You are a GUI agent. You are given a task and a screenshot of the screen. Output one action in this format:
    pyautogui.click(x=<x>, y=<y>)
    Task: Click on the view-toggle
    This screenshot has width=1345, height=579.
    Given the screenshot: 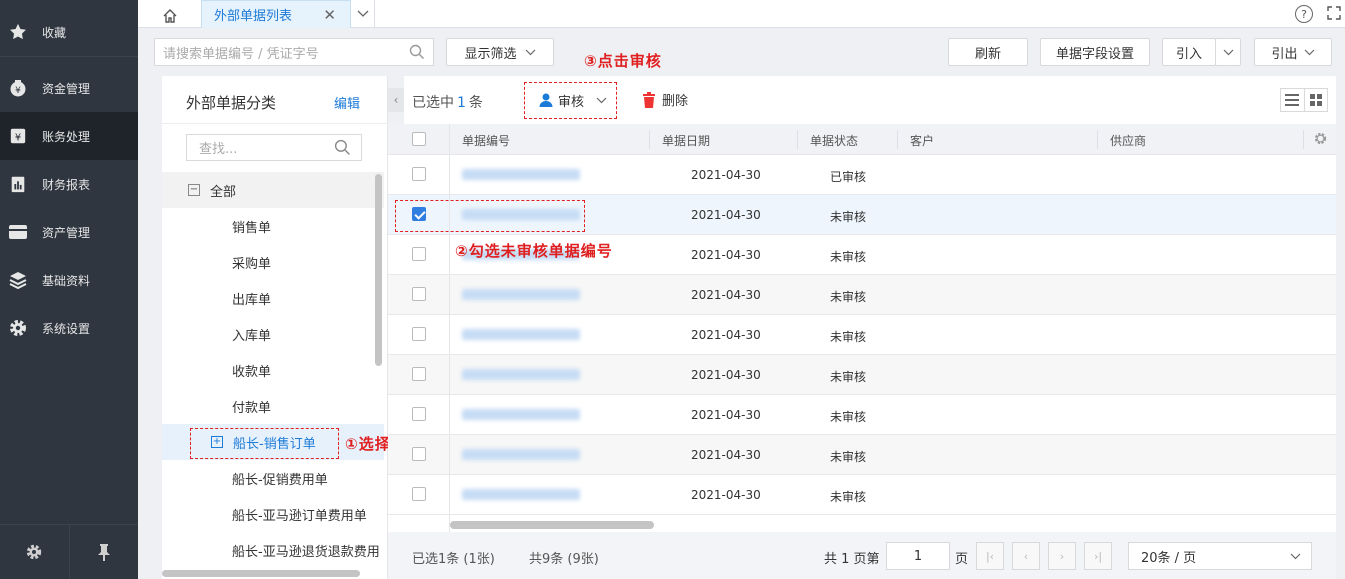 What is the action you would take?
    pyautogui.click(x=1304, y=100)
    